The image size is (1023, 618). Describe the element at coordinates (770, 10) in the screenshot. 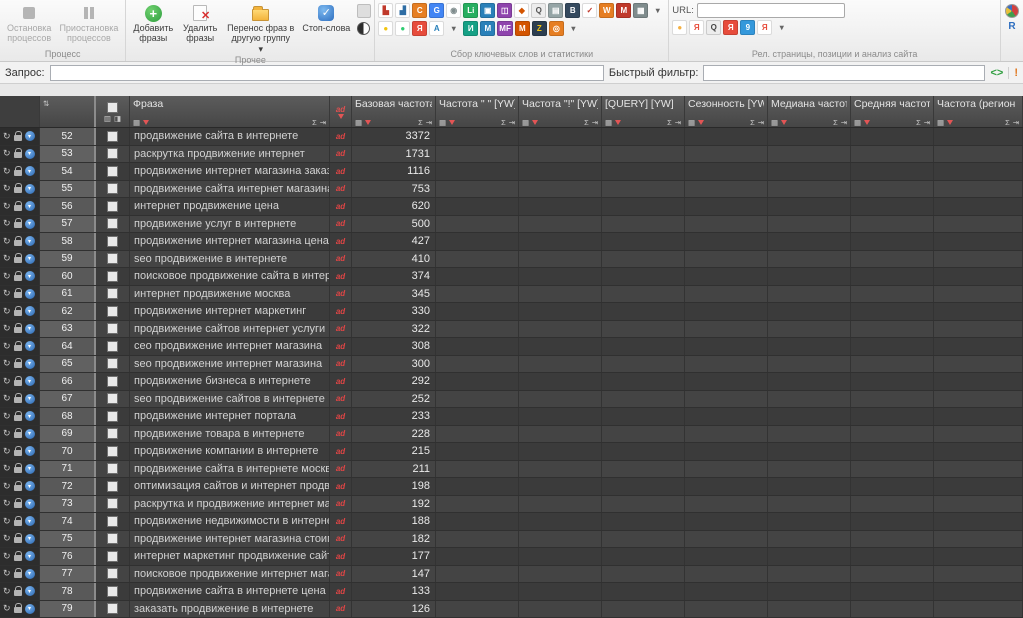

I see `url-input` at that location.